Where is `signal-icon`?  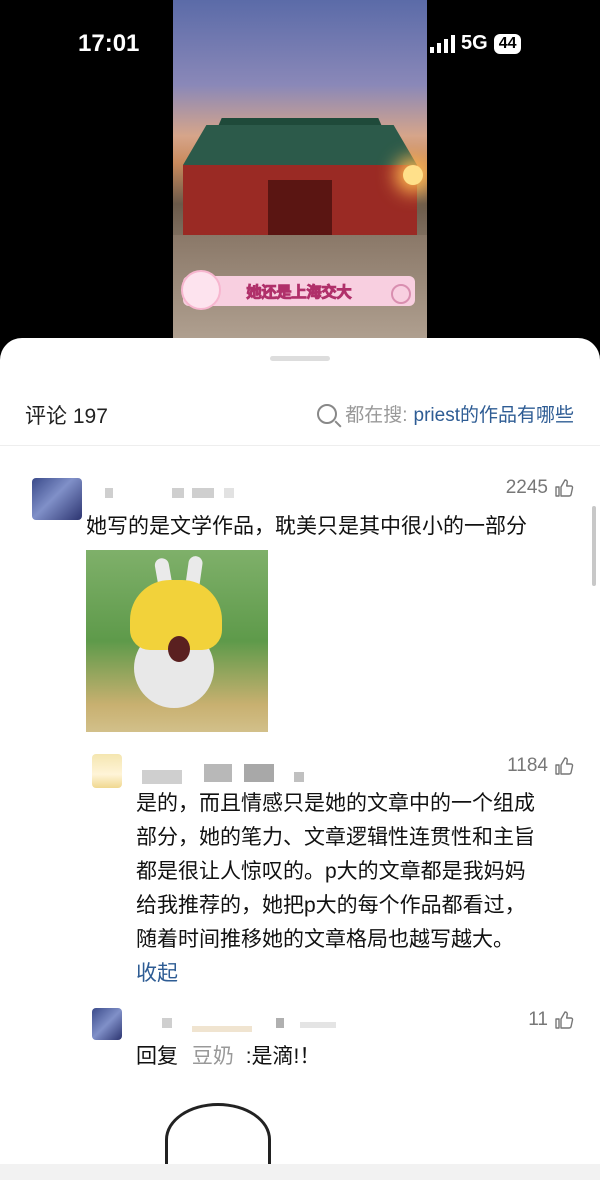
signal-icon is located at coordinates (442, 43).